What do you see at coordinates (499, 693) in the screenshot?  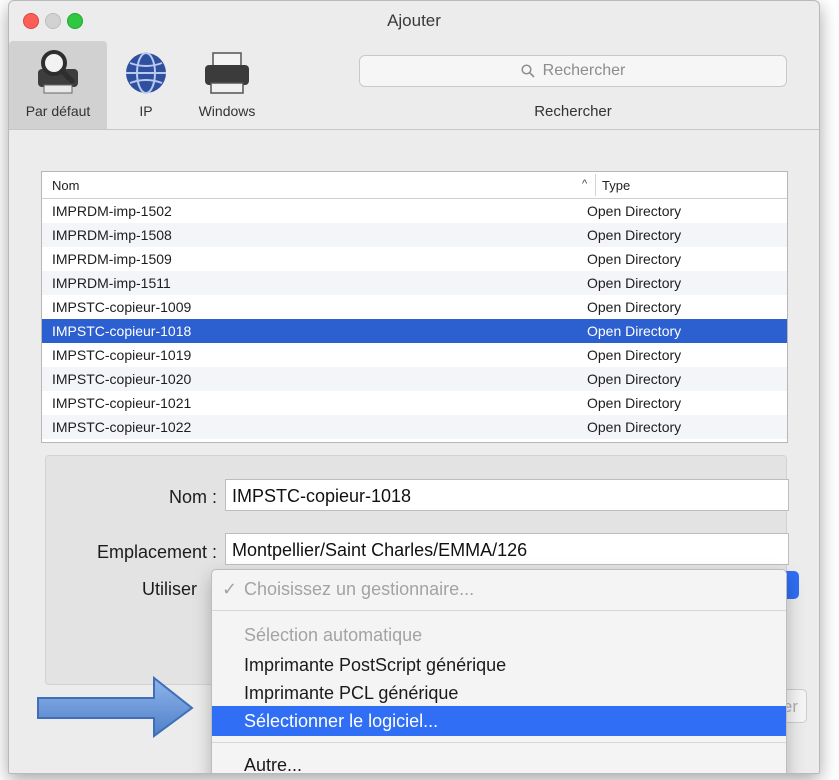 I see `menu-item-pcl-generic: Imprimante PCL générique` at bounding box center [499, 693].